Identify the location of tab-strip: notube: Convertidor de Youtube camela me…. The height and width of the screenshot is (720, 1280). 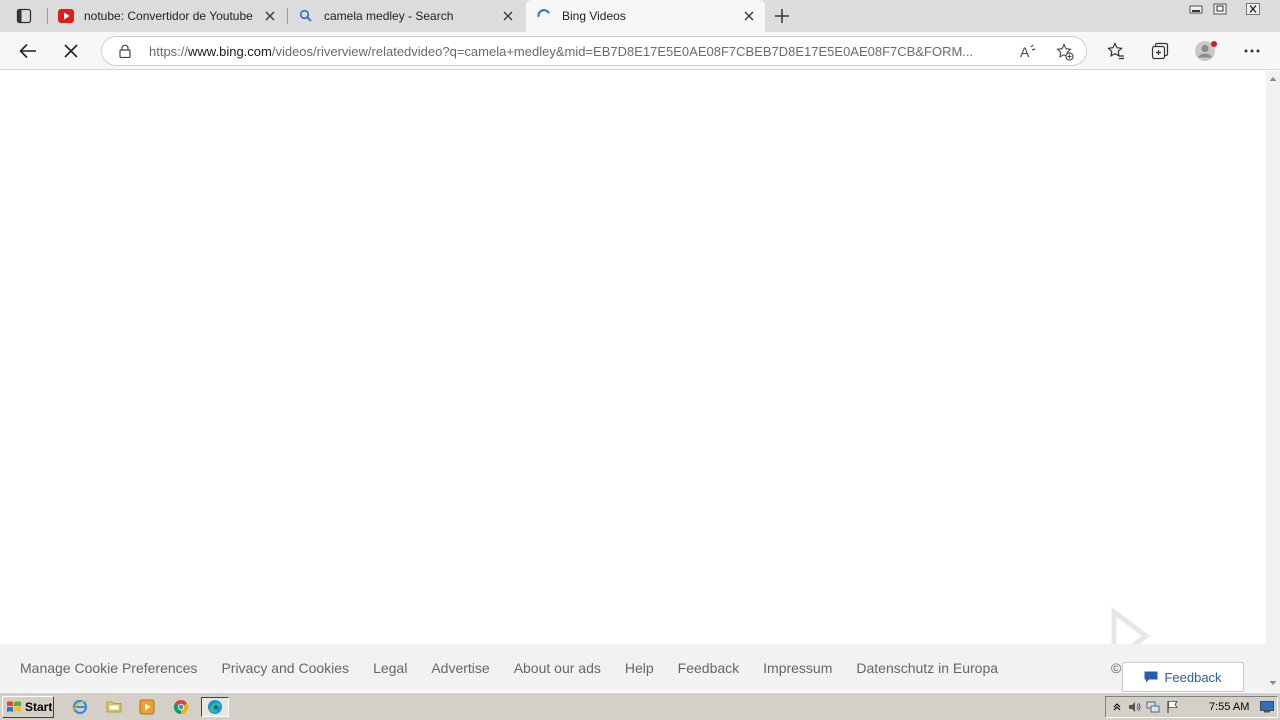
(640, 16).